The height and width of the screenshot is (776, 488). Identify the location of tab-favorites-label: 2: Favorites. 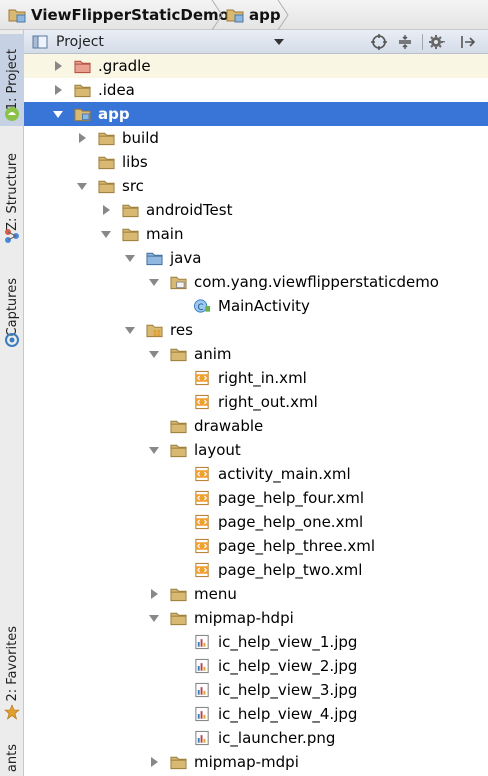
(12, 664).